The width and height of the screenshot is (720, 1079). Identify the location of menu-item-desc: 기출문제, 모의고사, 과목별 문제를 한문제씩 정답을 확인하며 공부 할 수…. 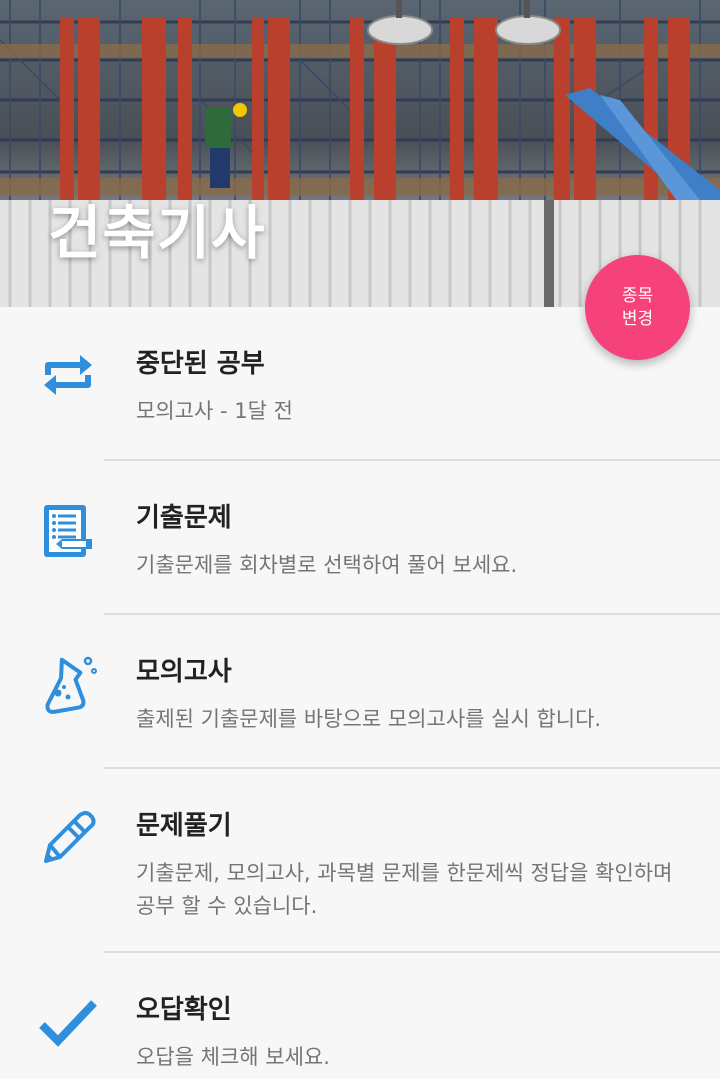
(404, 889).